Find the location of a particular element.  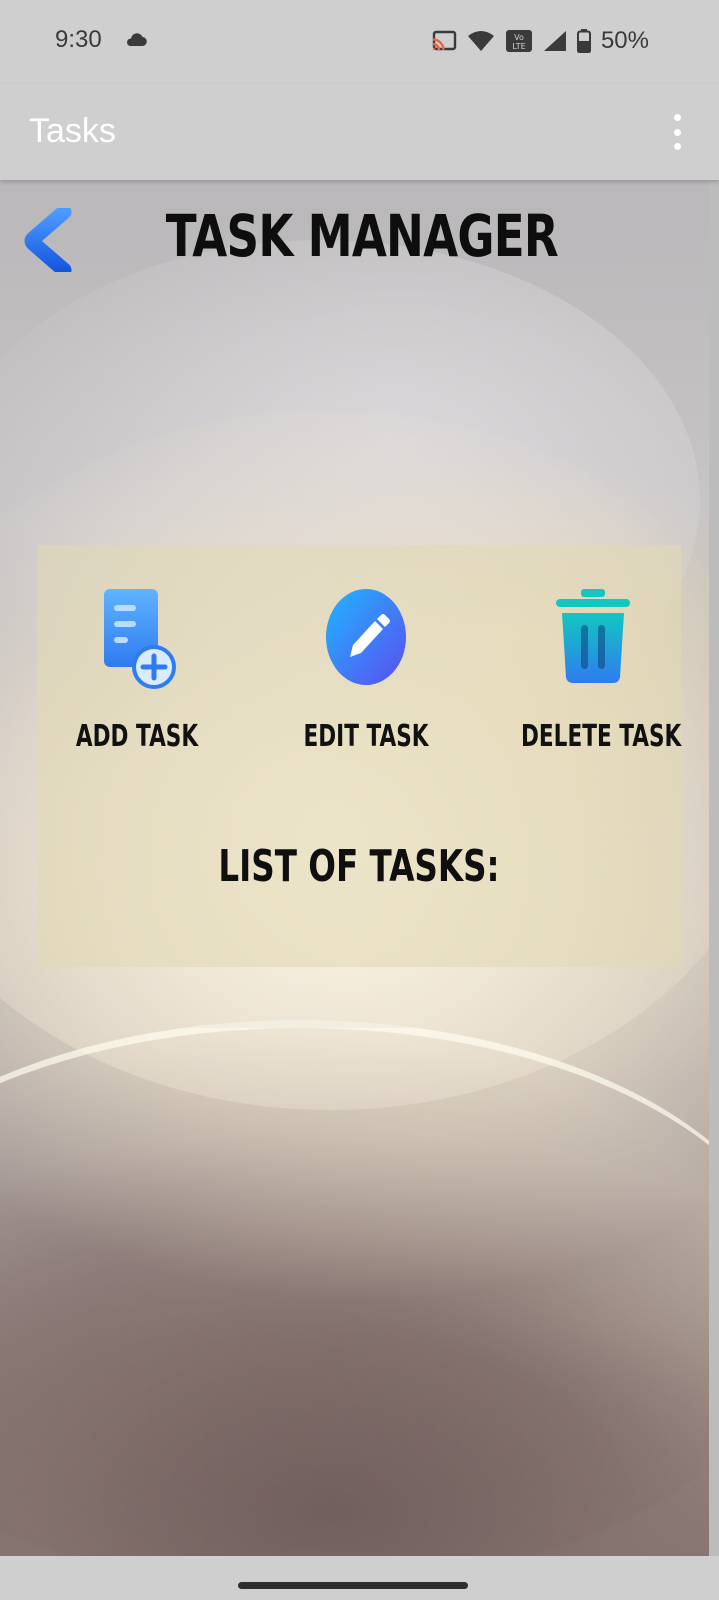

edit-task-label: EDIT TASK is located at coordinates (366, 736).